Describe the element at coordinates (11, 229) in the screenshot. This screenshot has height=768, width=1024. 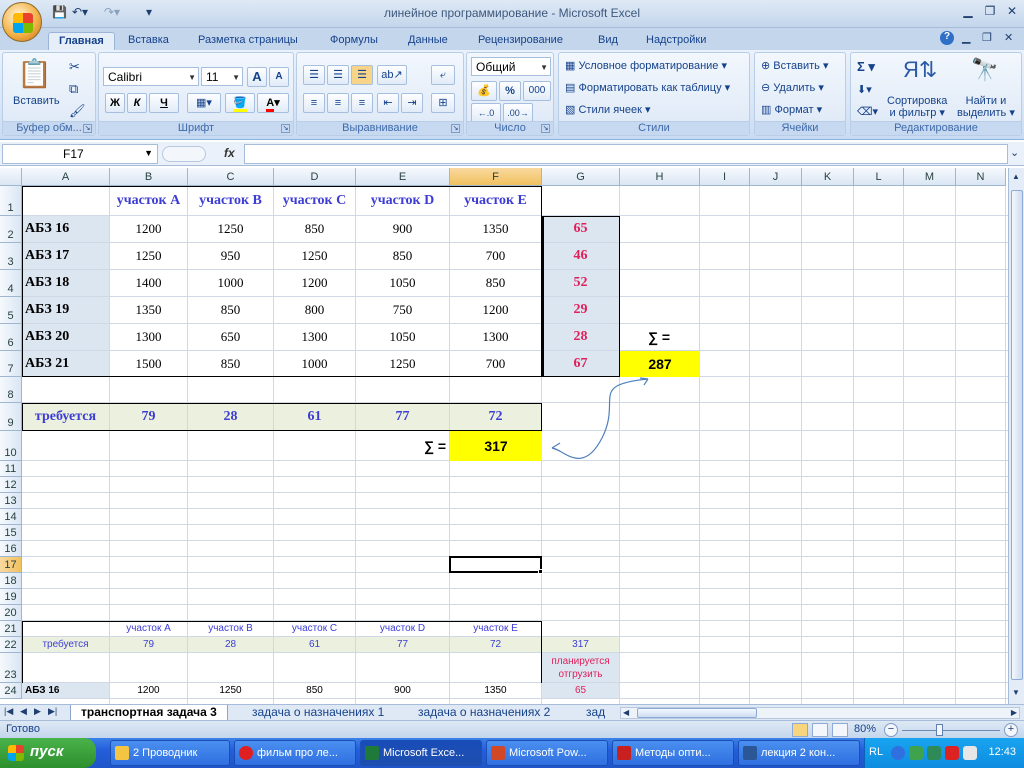
I see `row-header-2: 2` at that location.